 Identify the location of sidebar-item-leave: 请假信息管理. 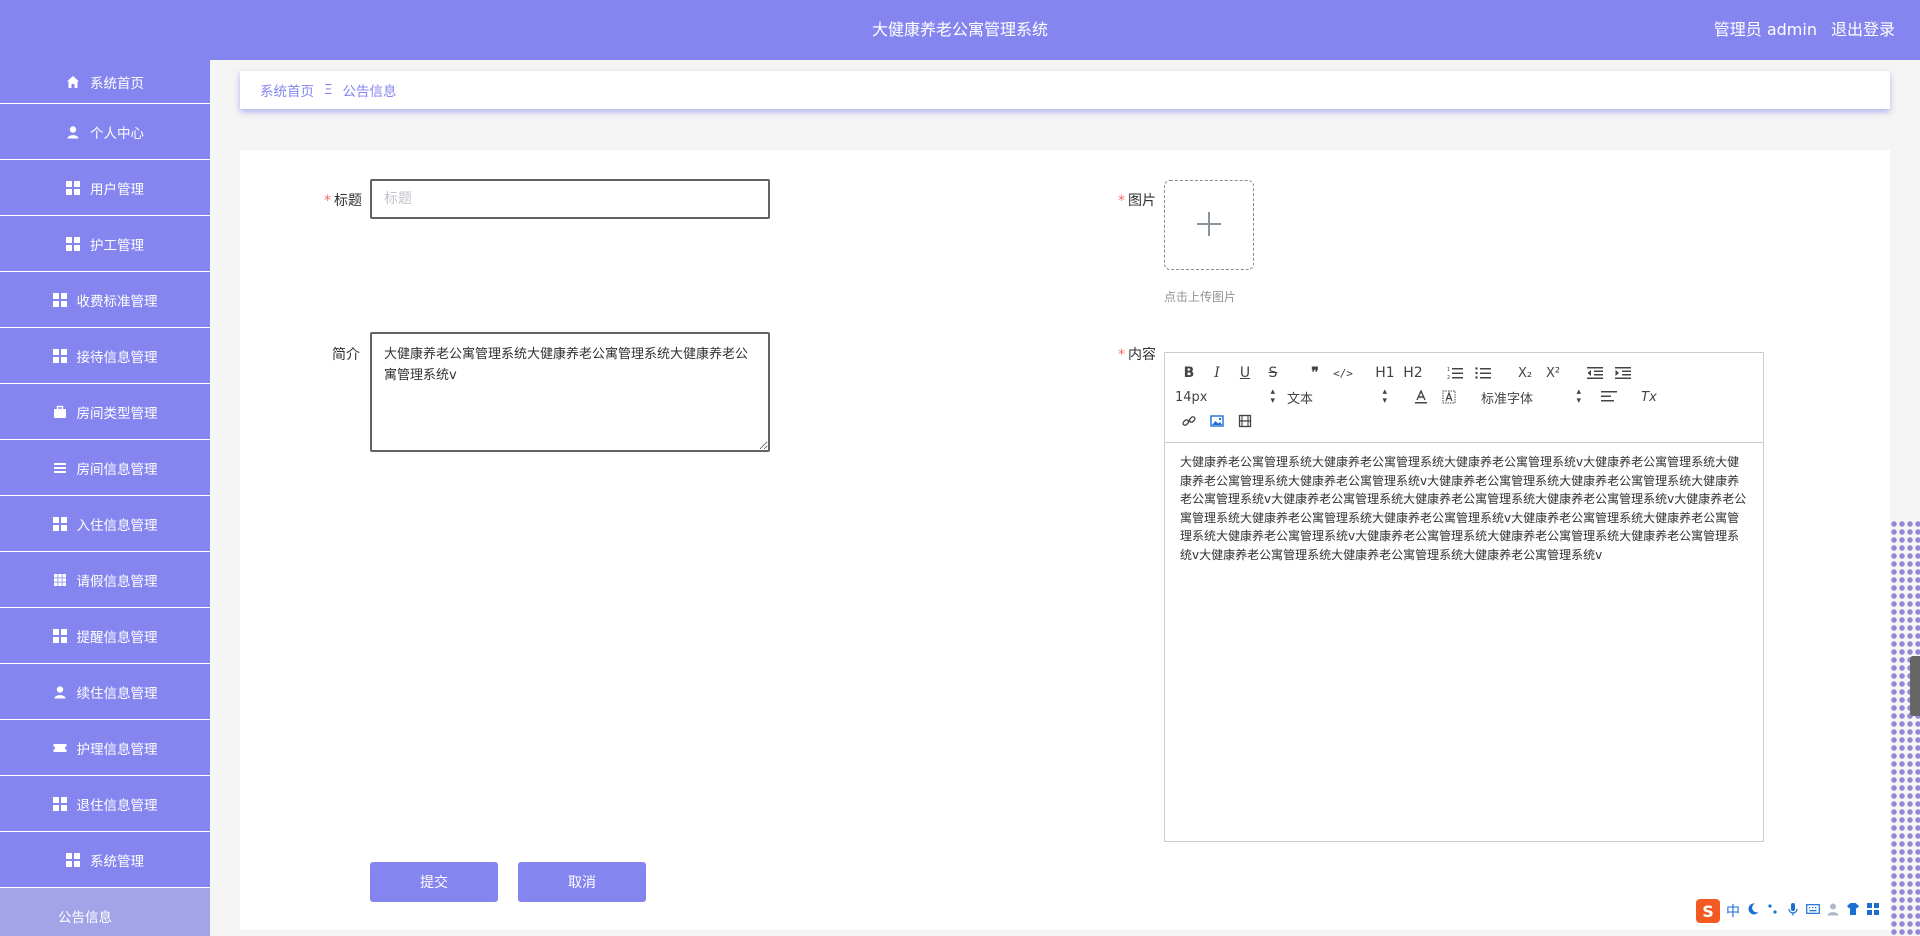
(105, 580).